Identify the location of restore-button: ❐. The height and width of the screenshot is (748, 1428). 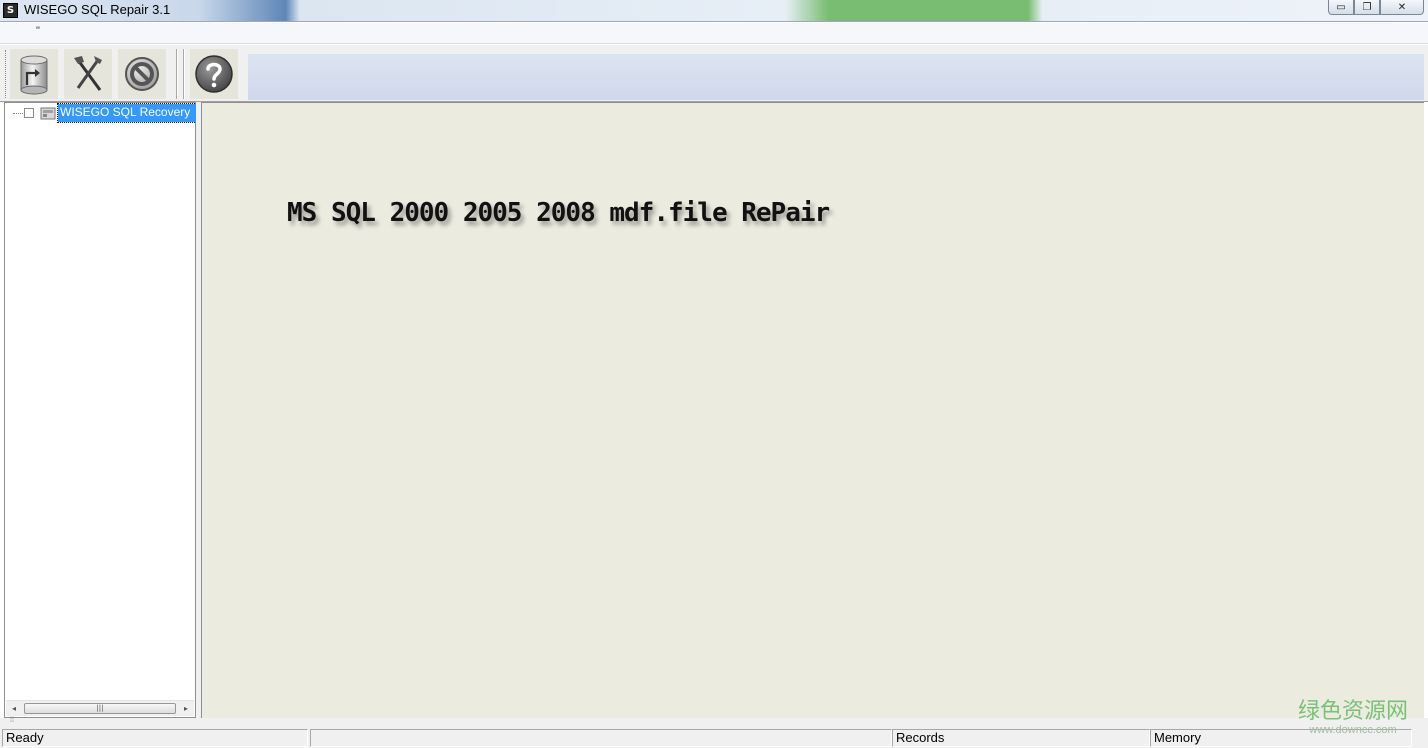
(1367, 7).